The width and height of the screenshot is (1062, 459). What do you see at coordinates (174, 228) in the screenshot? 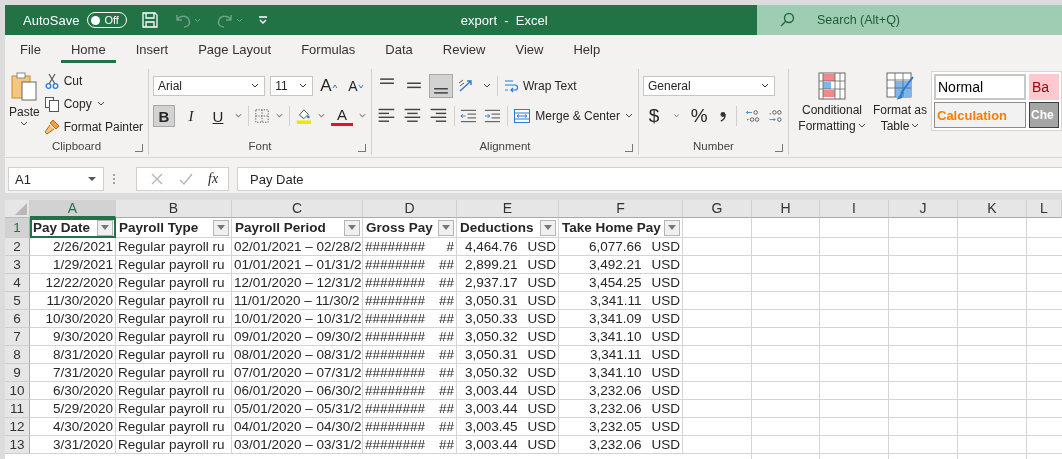
I see `header-cell: Payroll Type` at bounding box center [174, 228].